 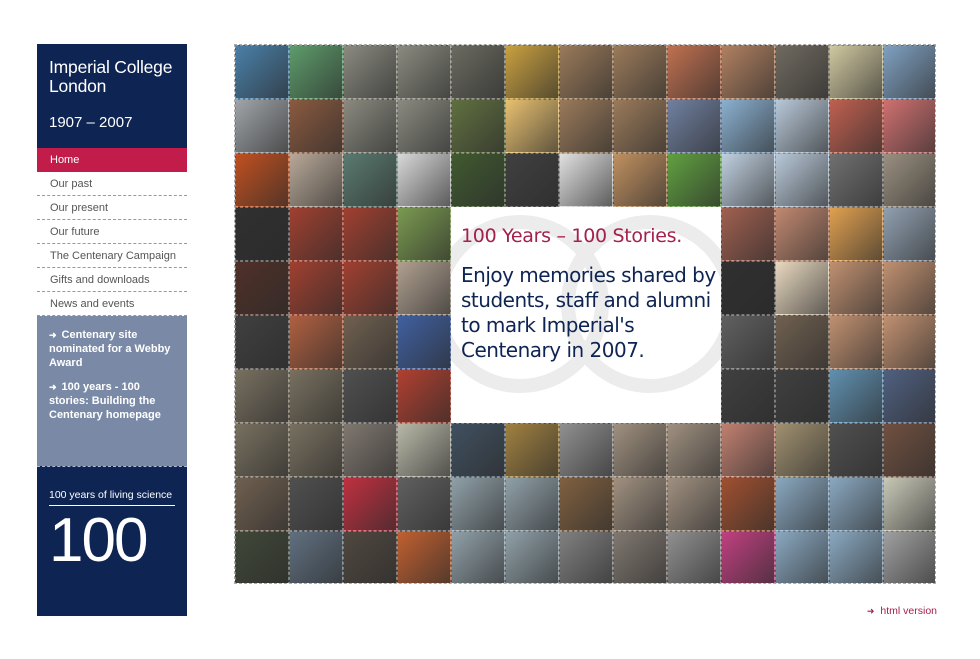 I want to click on nav-item-home: Home, so click(x=112, y=160).